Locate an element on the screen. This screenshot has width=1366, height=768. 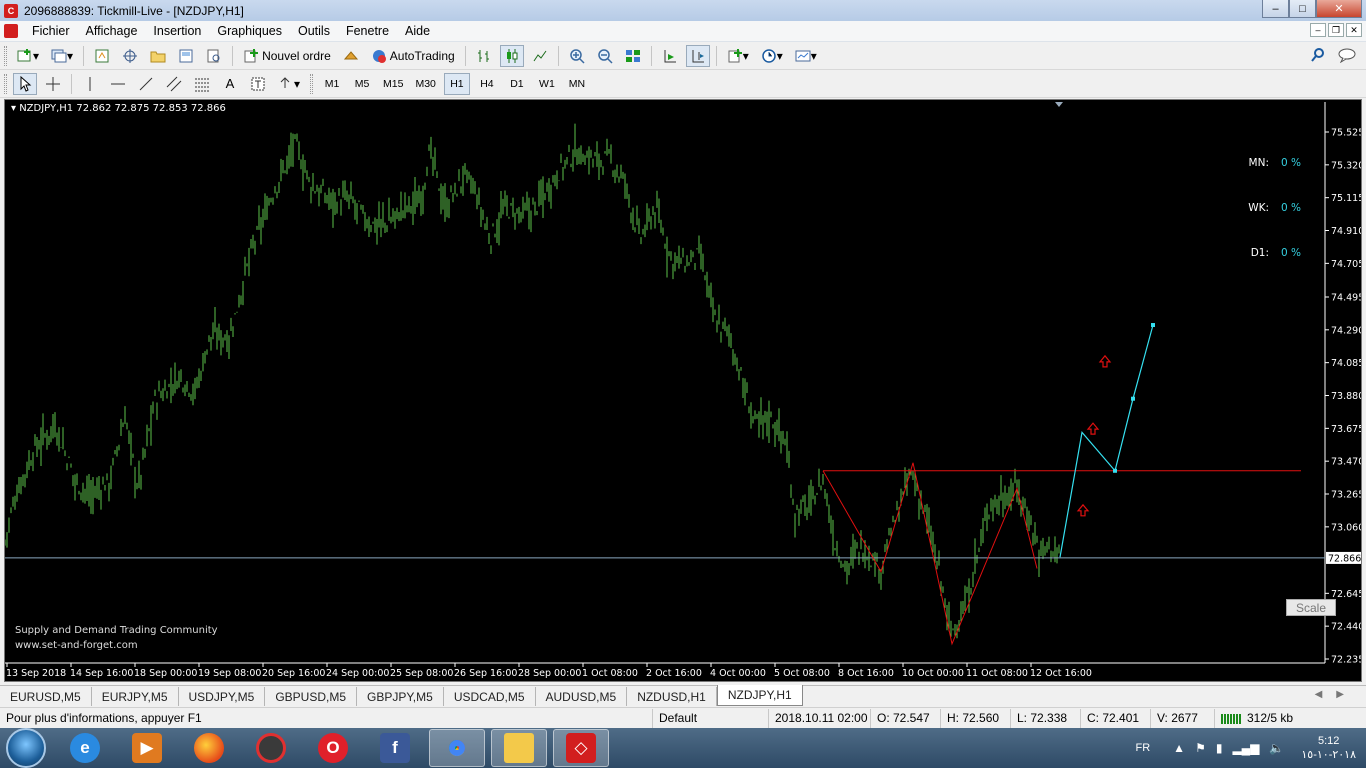
minimize-button: – is located at coordinates (1275, 9).